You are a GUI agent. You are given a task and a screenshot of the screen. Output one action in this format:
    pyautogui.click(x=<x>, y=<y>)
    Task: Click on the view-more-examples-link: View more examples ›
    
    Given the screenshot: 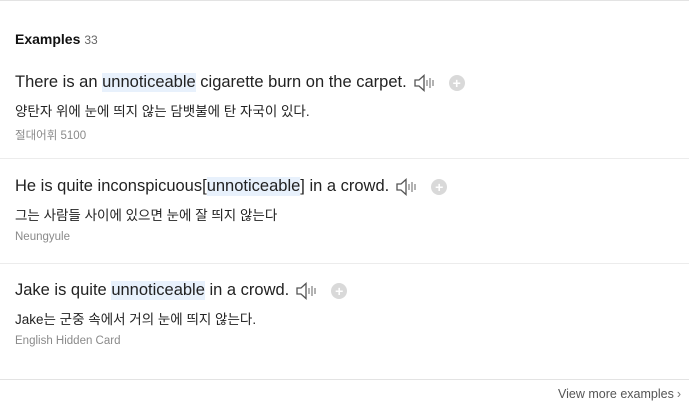 What is the action you would take?
    pyautogui.click(x=619, y=394)
    